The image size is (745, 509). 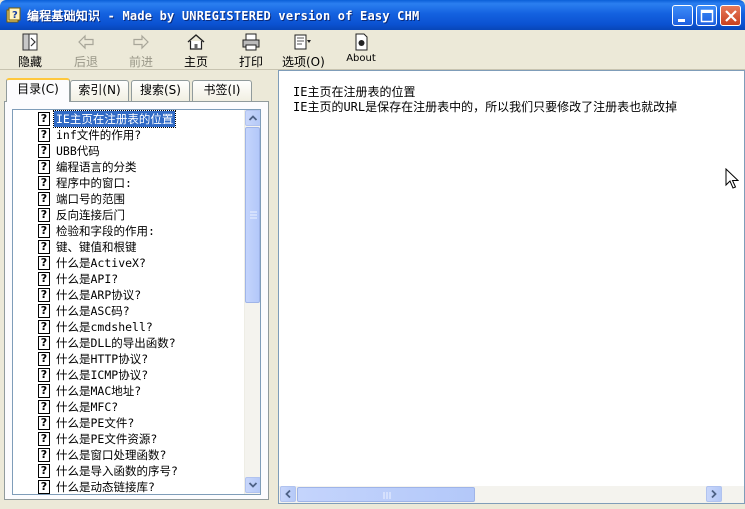 What do you see at coordinates (86, 42) in the screenshot?
I see `back-arrow-icon` at bounding box center [86, 42].